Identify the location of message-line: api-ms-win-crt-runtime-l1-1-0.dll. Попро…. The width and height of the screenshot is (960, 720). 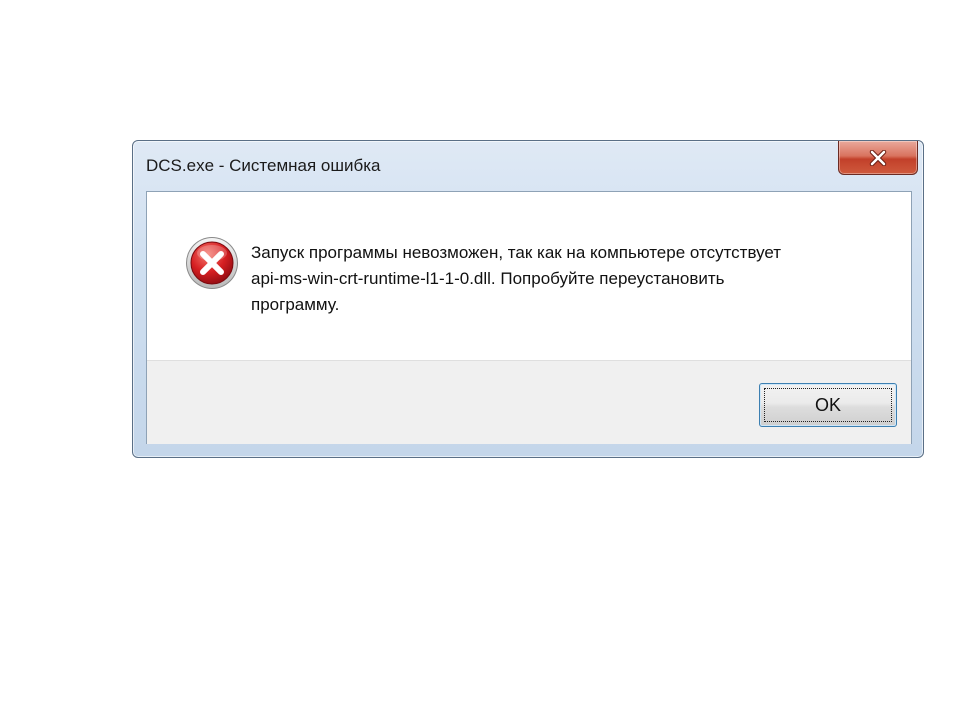
(488, 278).